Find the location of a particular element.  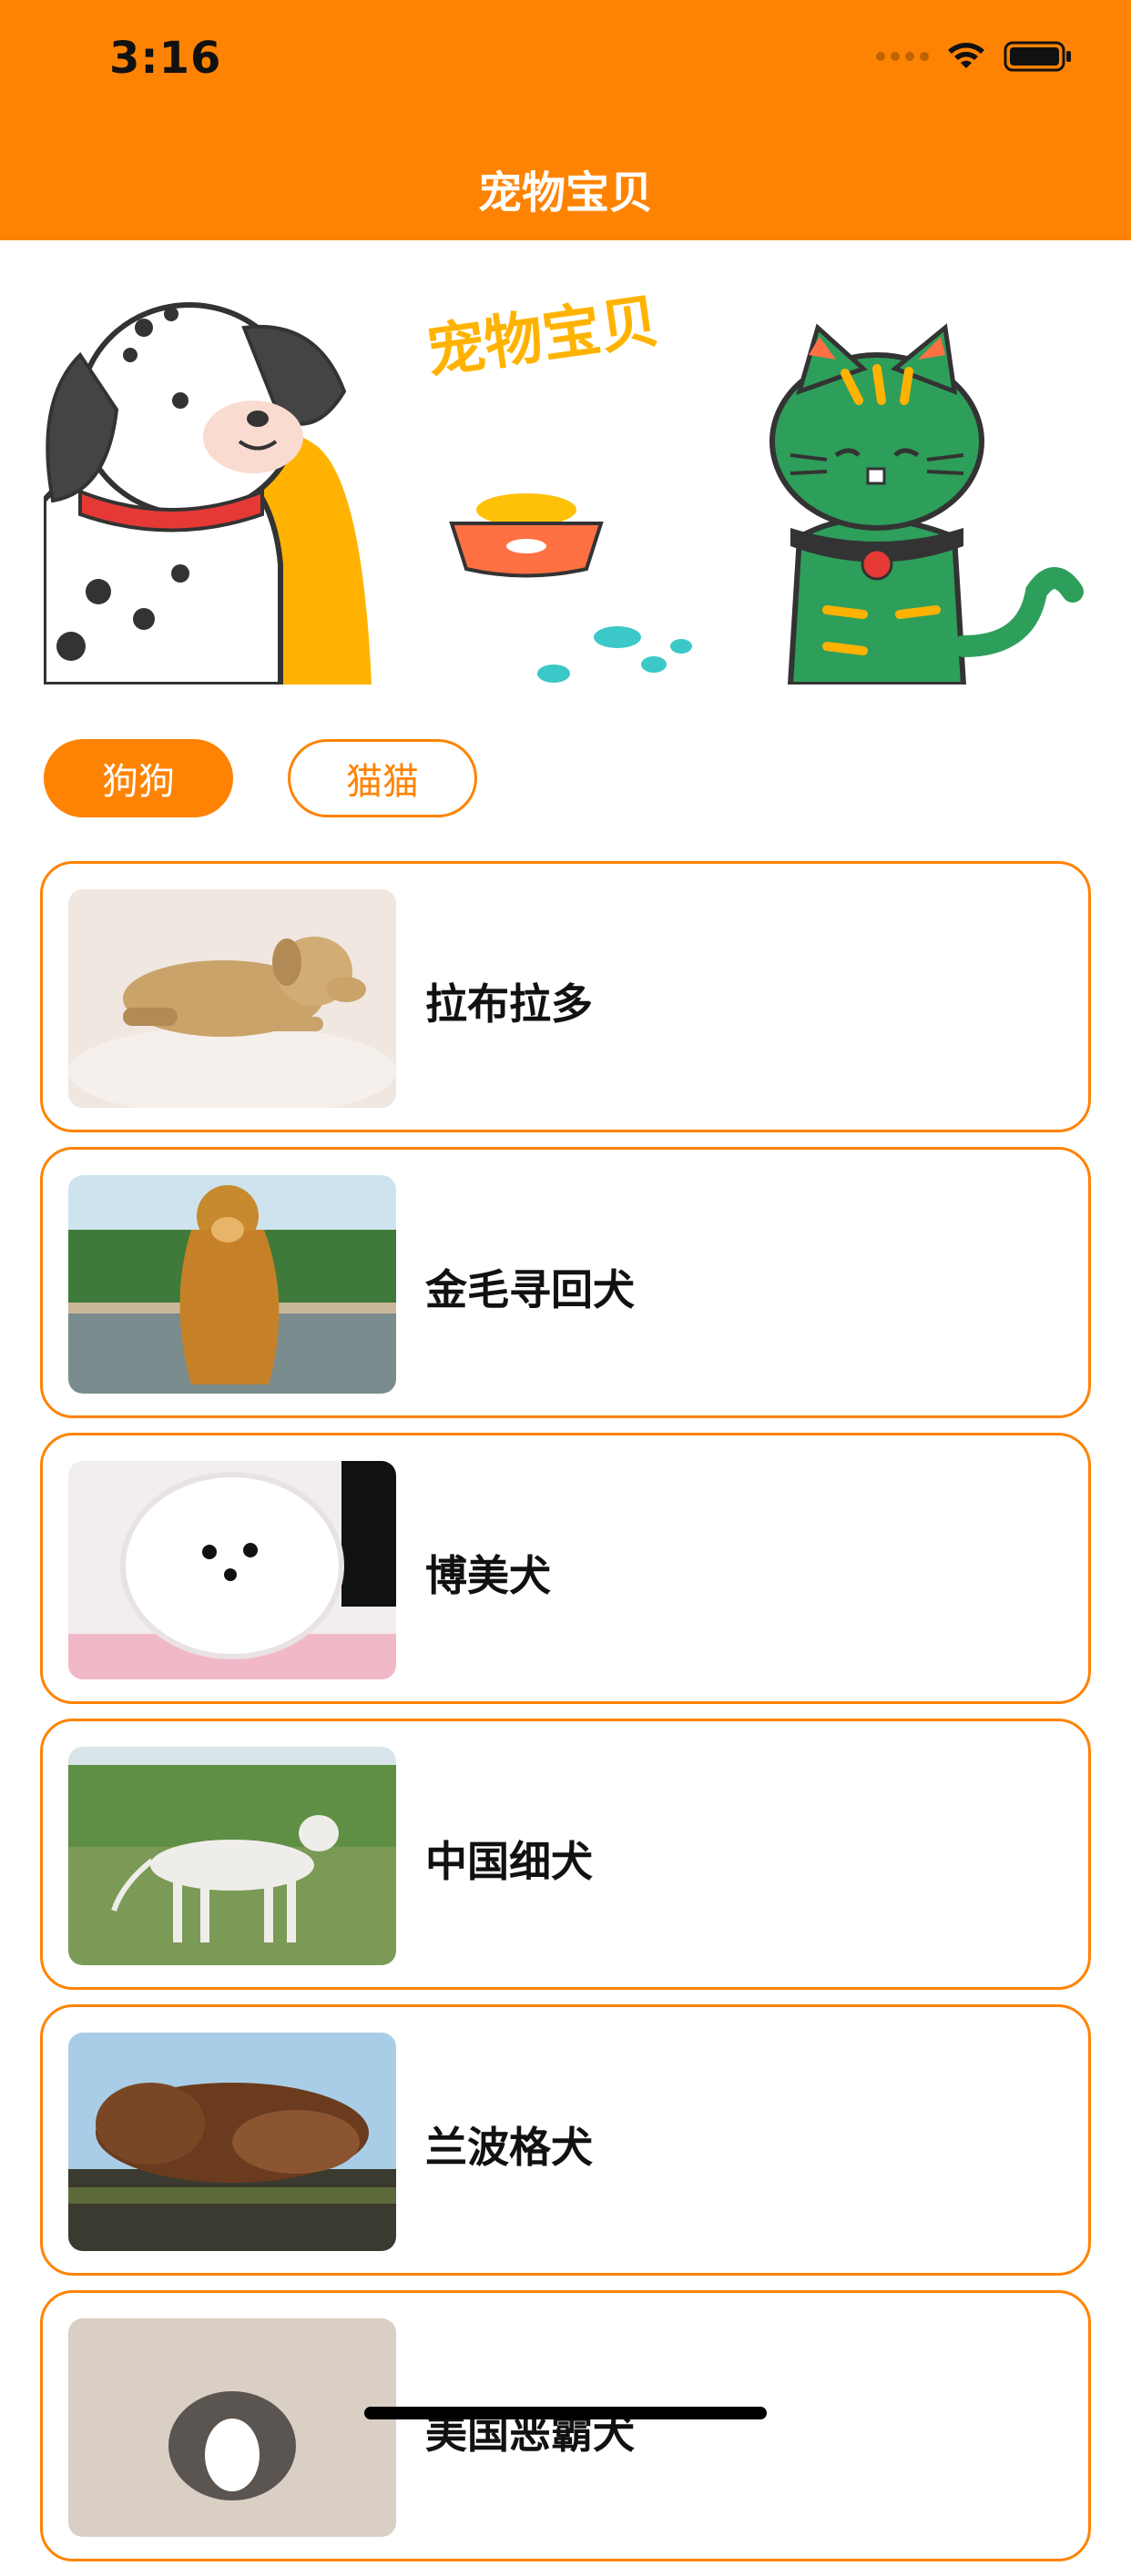

pet-photo-pomeranian is located at coordinates (232, 1570).